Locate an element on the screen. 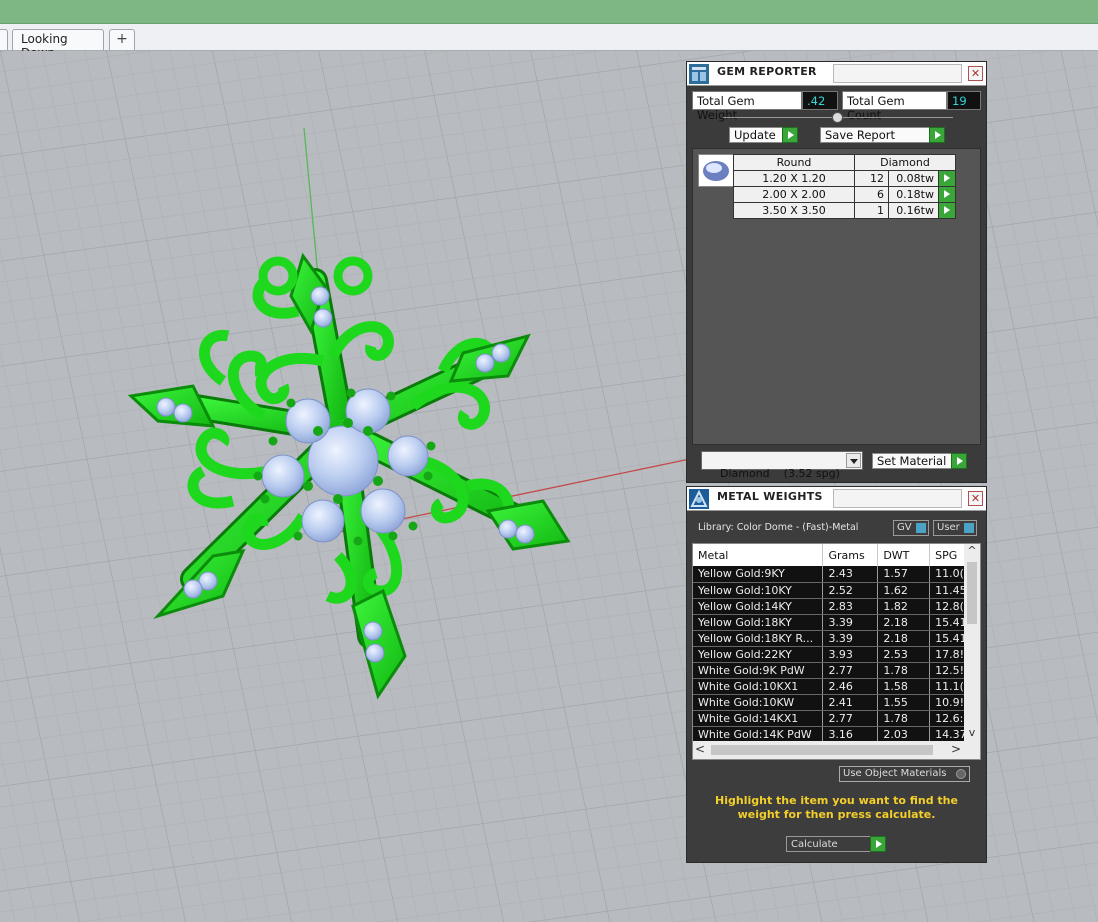  metal-row: Yellow Gold:18KY R... 3.39 2.18 15.41 is located at coordinates (829, 638).